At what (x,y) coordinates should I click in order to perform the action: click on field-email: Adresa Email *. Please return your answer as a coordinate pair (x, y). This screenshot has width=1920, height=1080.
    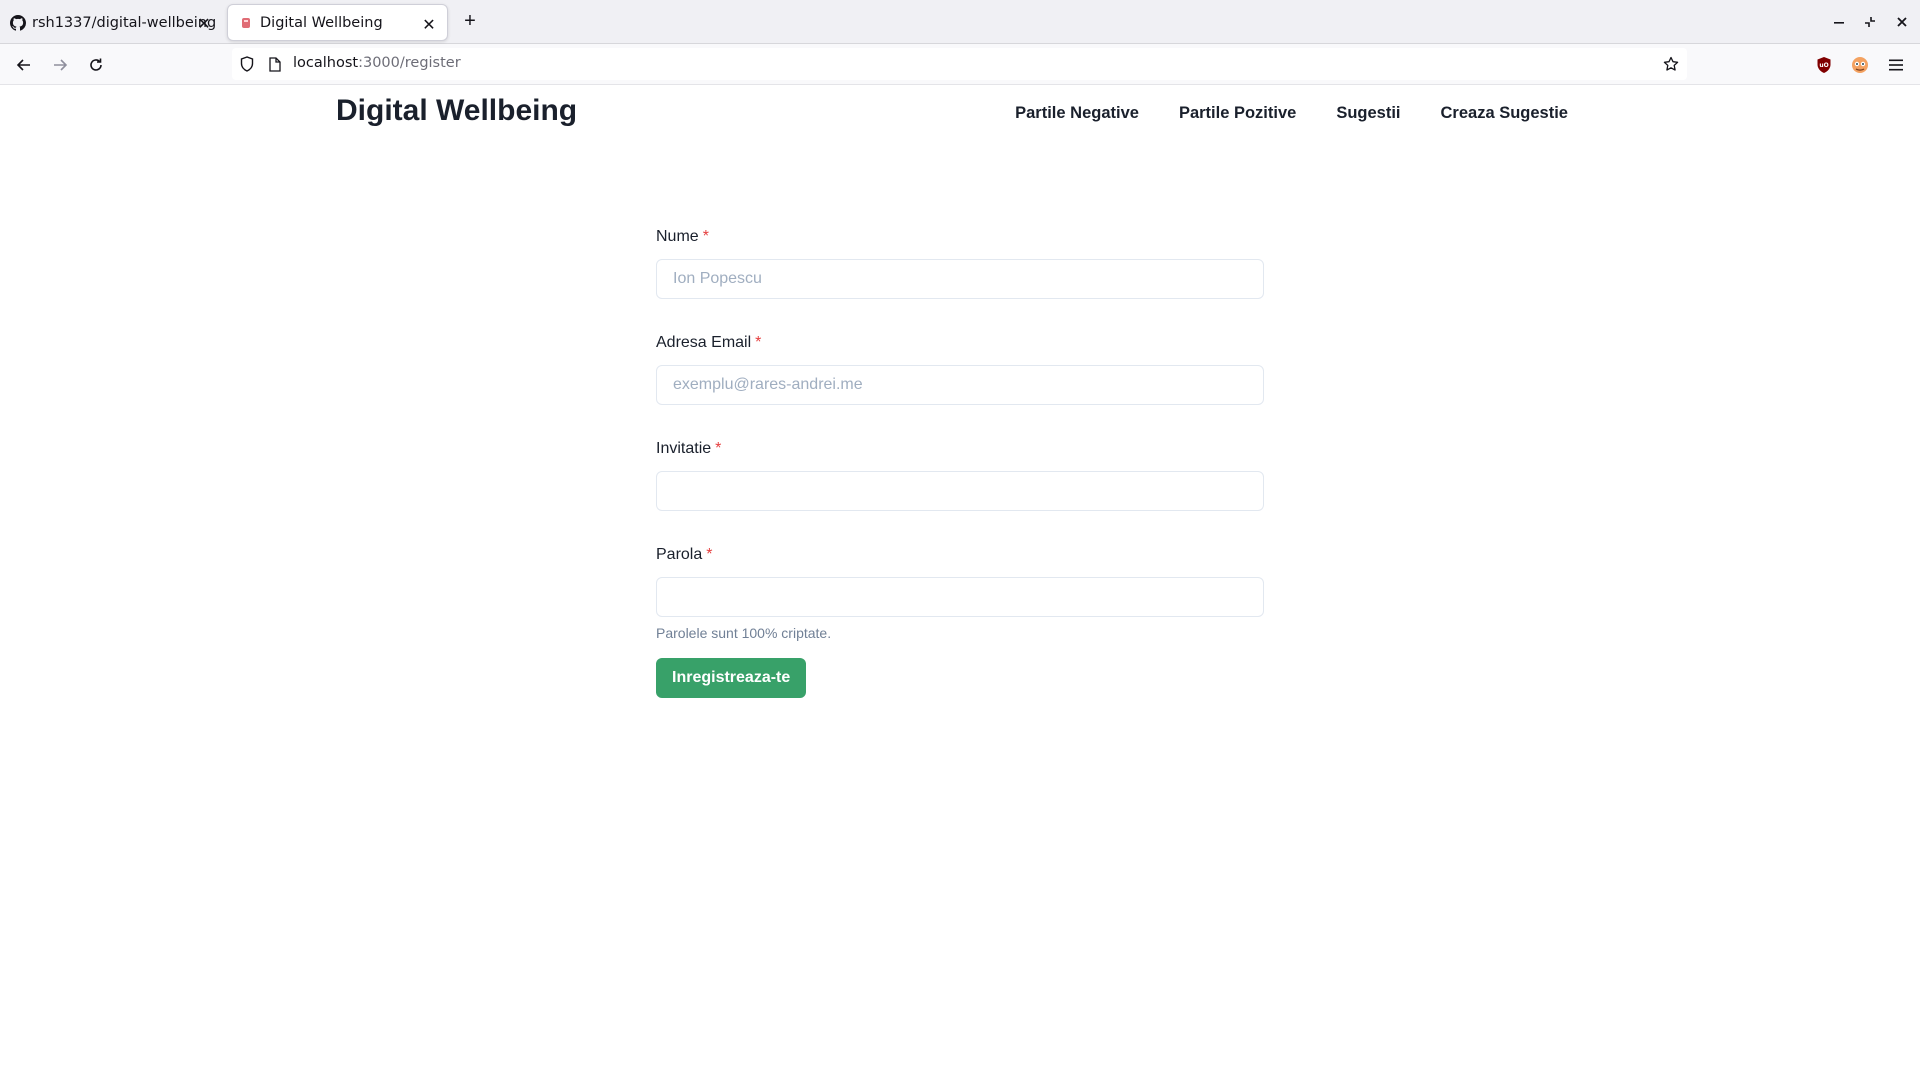
    Looking at the image, I should click on (960, 368).